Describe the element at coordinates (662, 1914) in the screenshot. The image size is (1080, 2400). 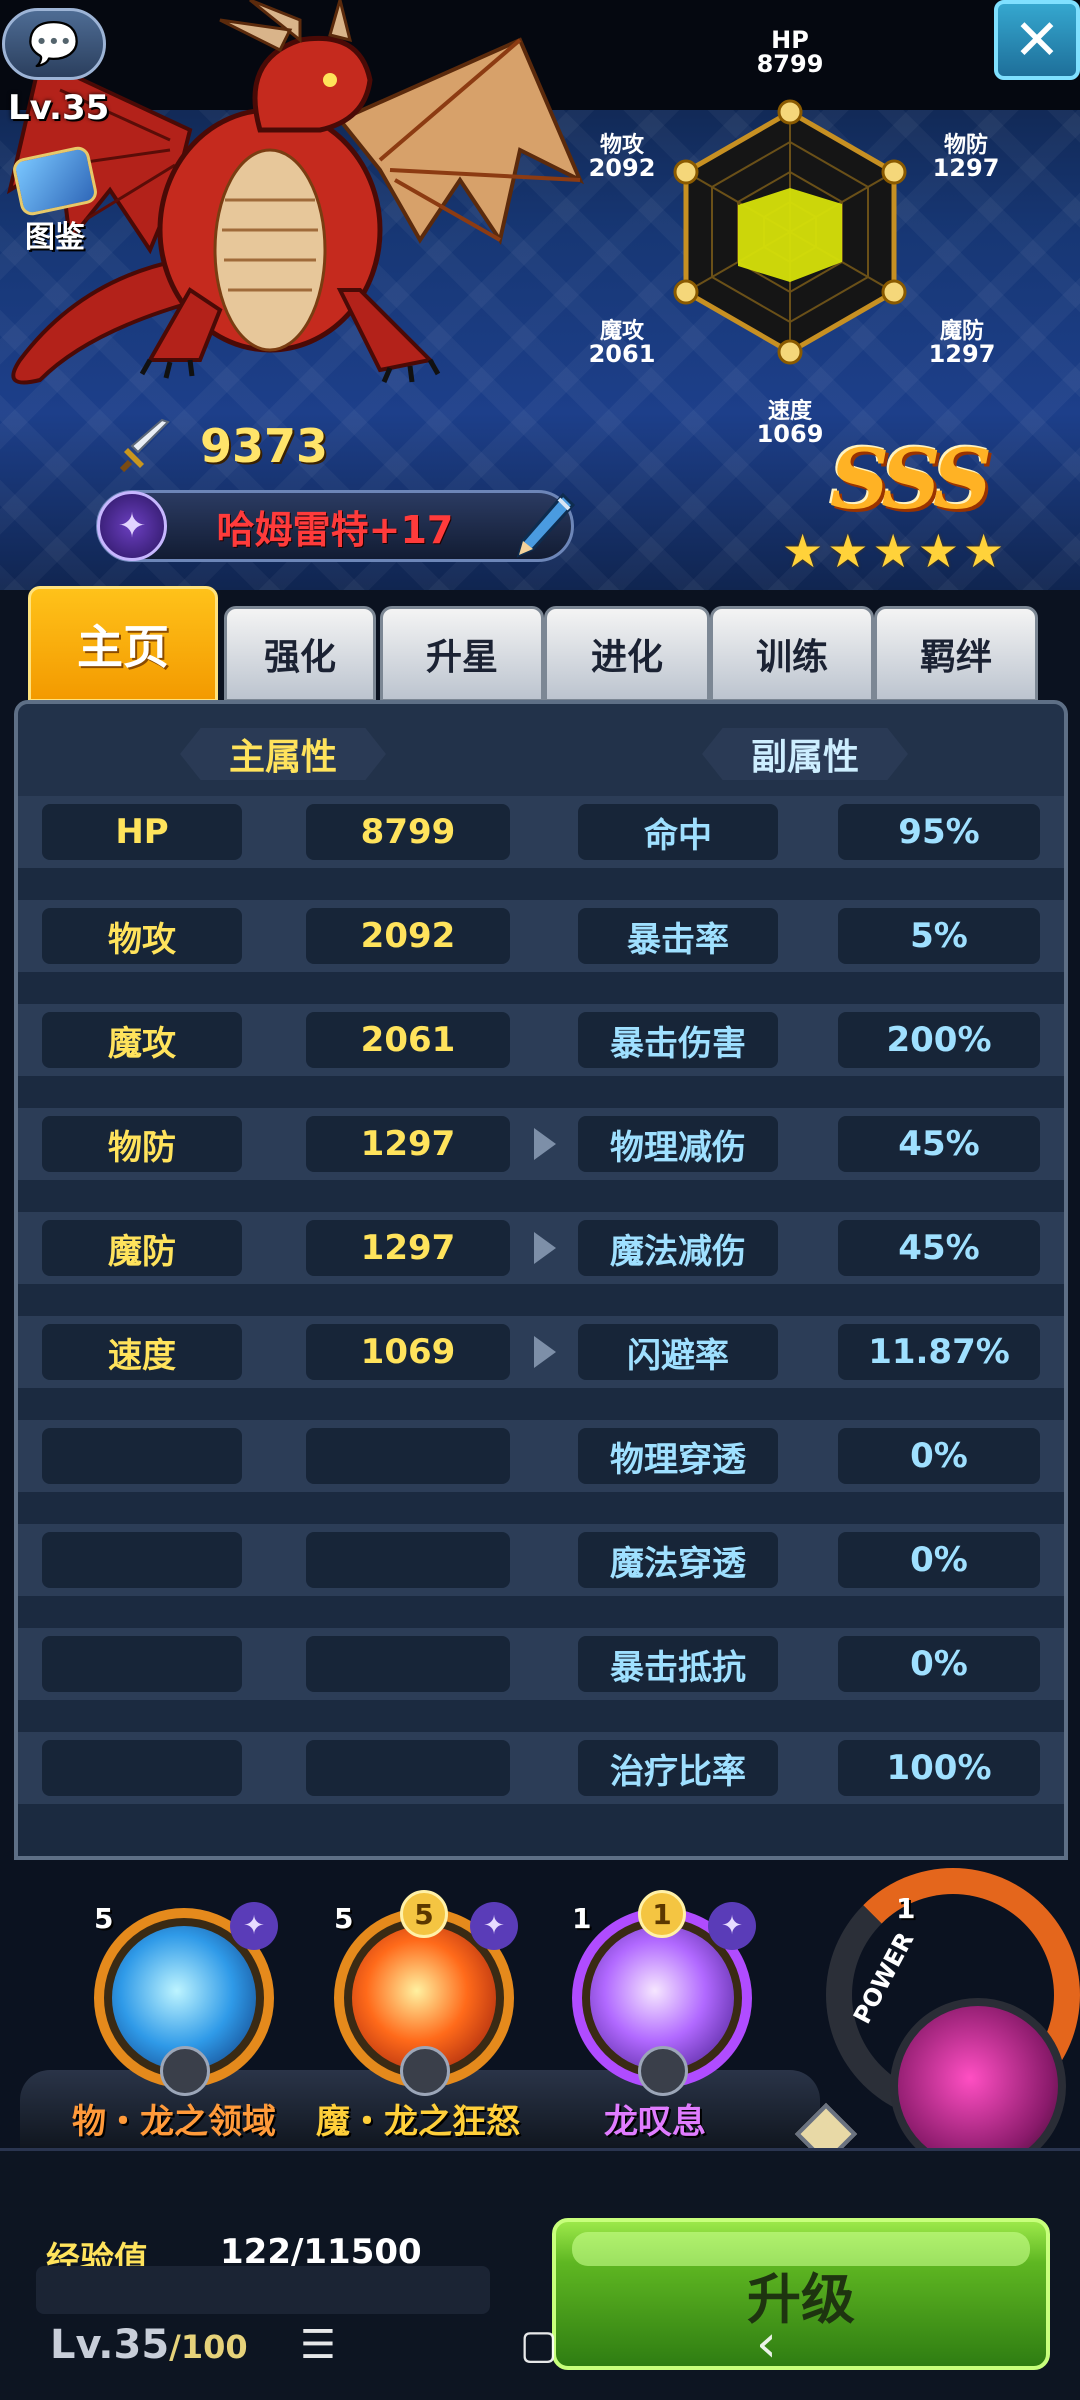
I see `skill-star-badge: 1` at that location.